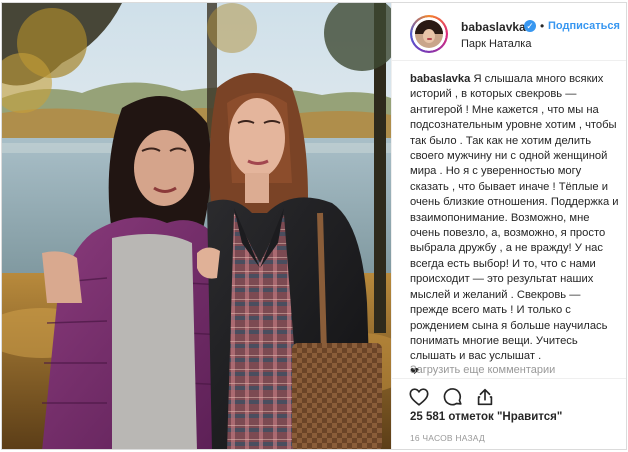 This screenshot has width=628, height=452. Describe the element at coordinates (493, 27) in the screenshot. I see `username-link: babaslavka` at that location.